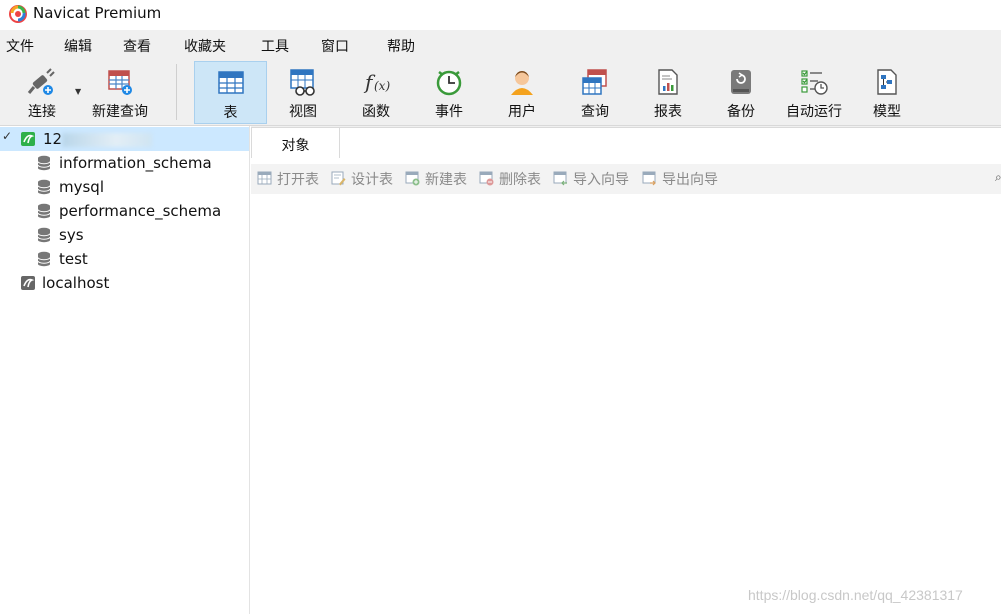 The height and width of the screenshot is (614, 1001). Describe the element at coordinates (140, 211) in the screenshot. I see `database-label: performance_schema` at that location.